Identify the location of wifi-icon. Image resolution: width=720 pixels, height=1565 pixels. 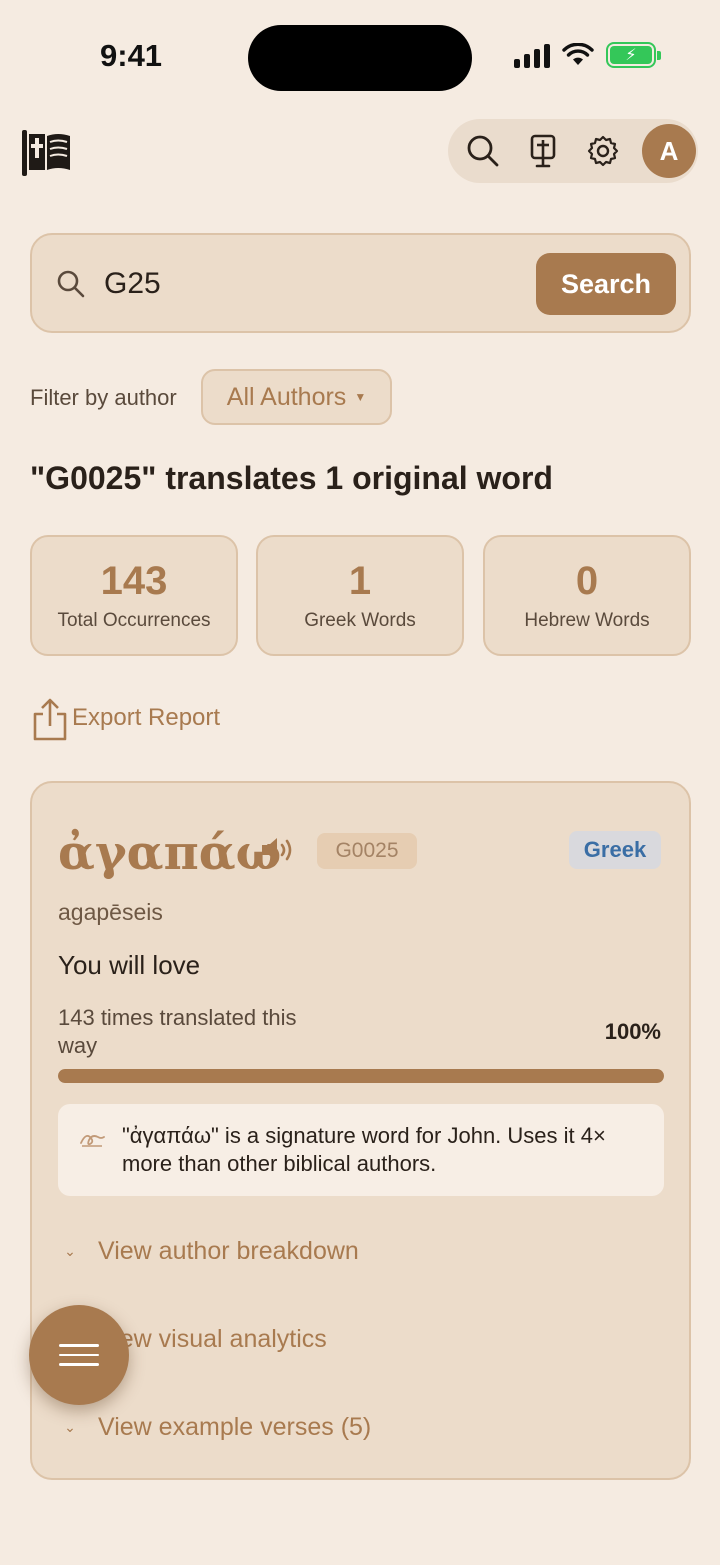
(578, 54).